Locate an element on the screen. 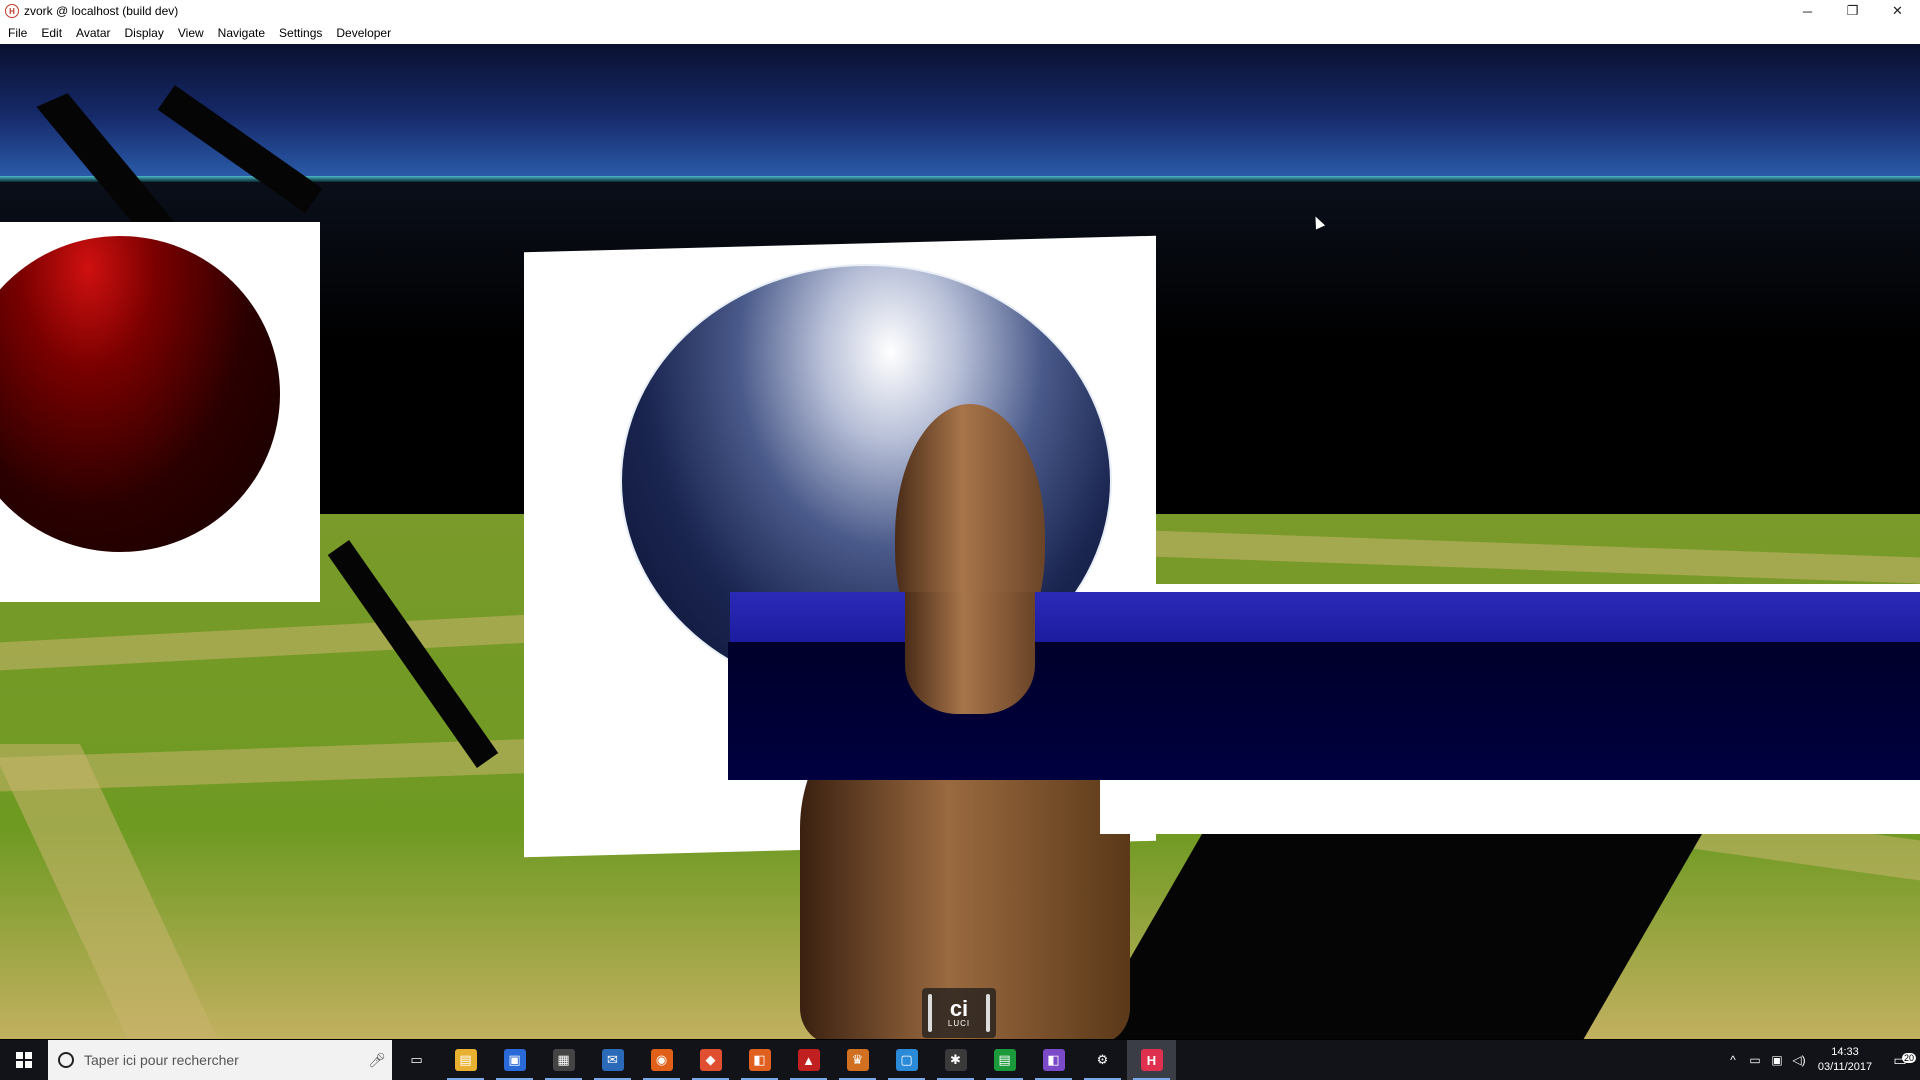 Image resolution: width=1920 pixels, height=1080 pixels. action-center-button: ▭ 20 is located at coordinates (1900, 1060).